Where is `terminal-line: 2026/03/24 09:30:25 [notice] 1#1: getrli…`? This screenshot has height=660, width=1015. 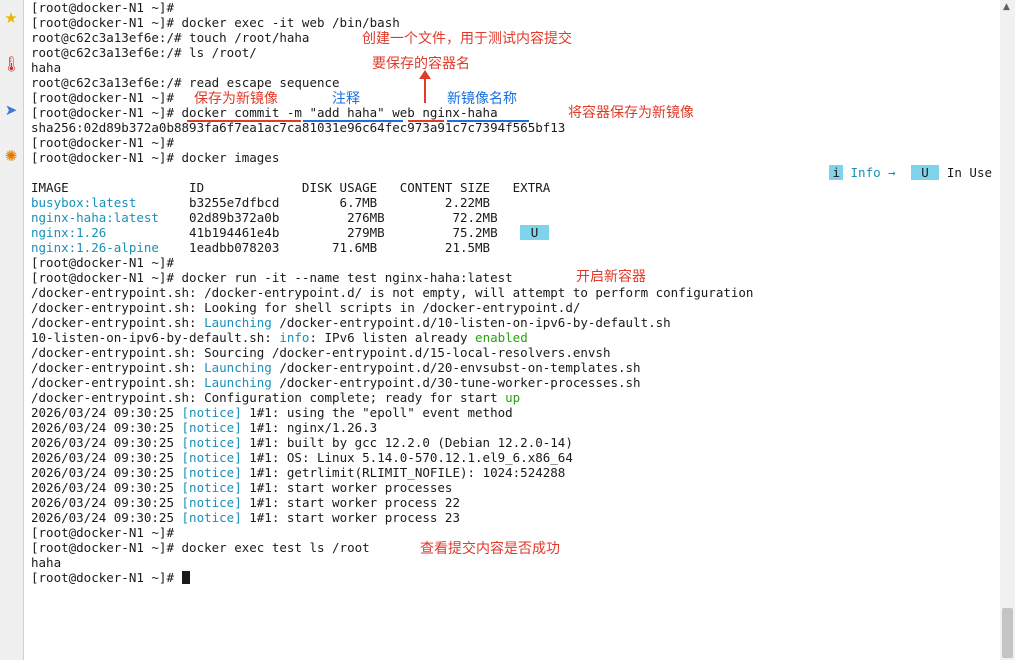 terminal-line: 2026/03/24 09:30:25 [notice] 1#1: getrli… is located at coordinates (298, 472).